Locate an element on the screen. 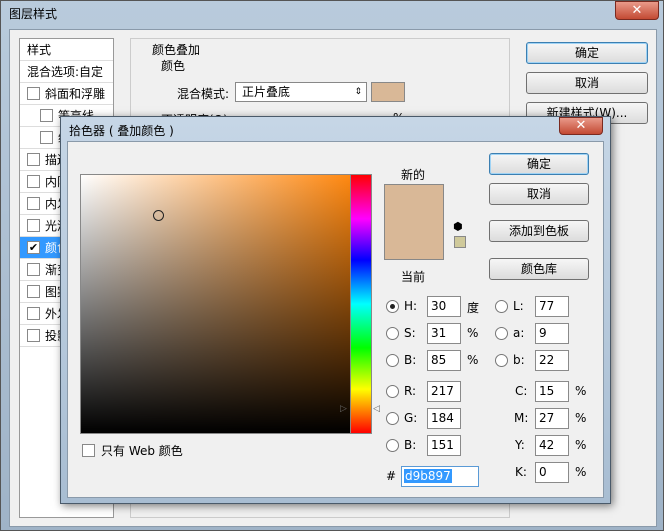  window-title: 图层样式 is located at coordinates (33, 14).